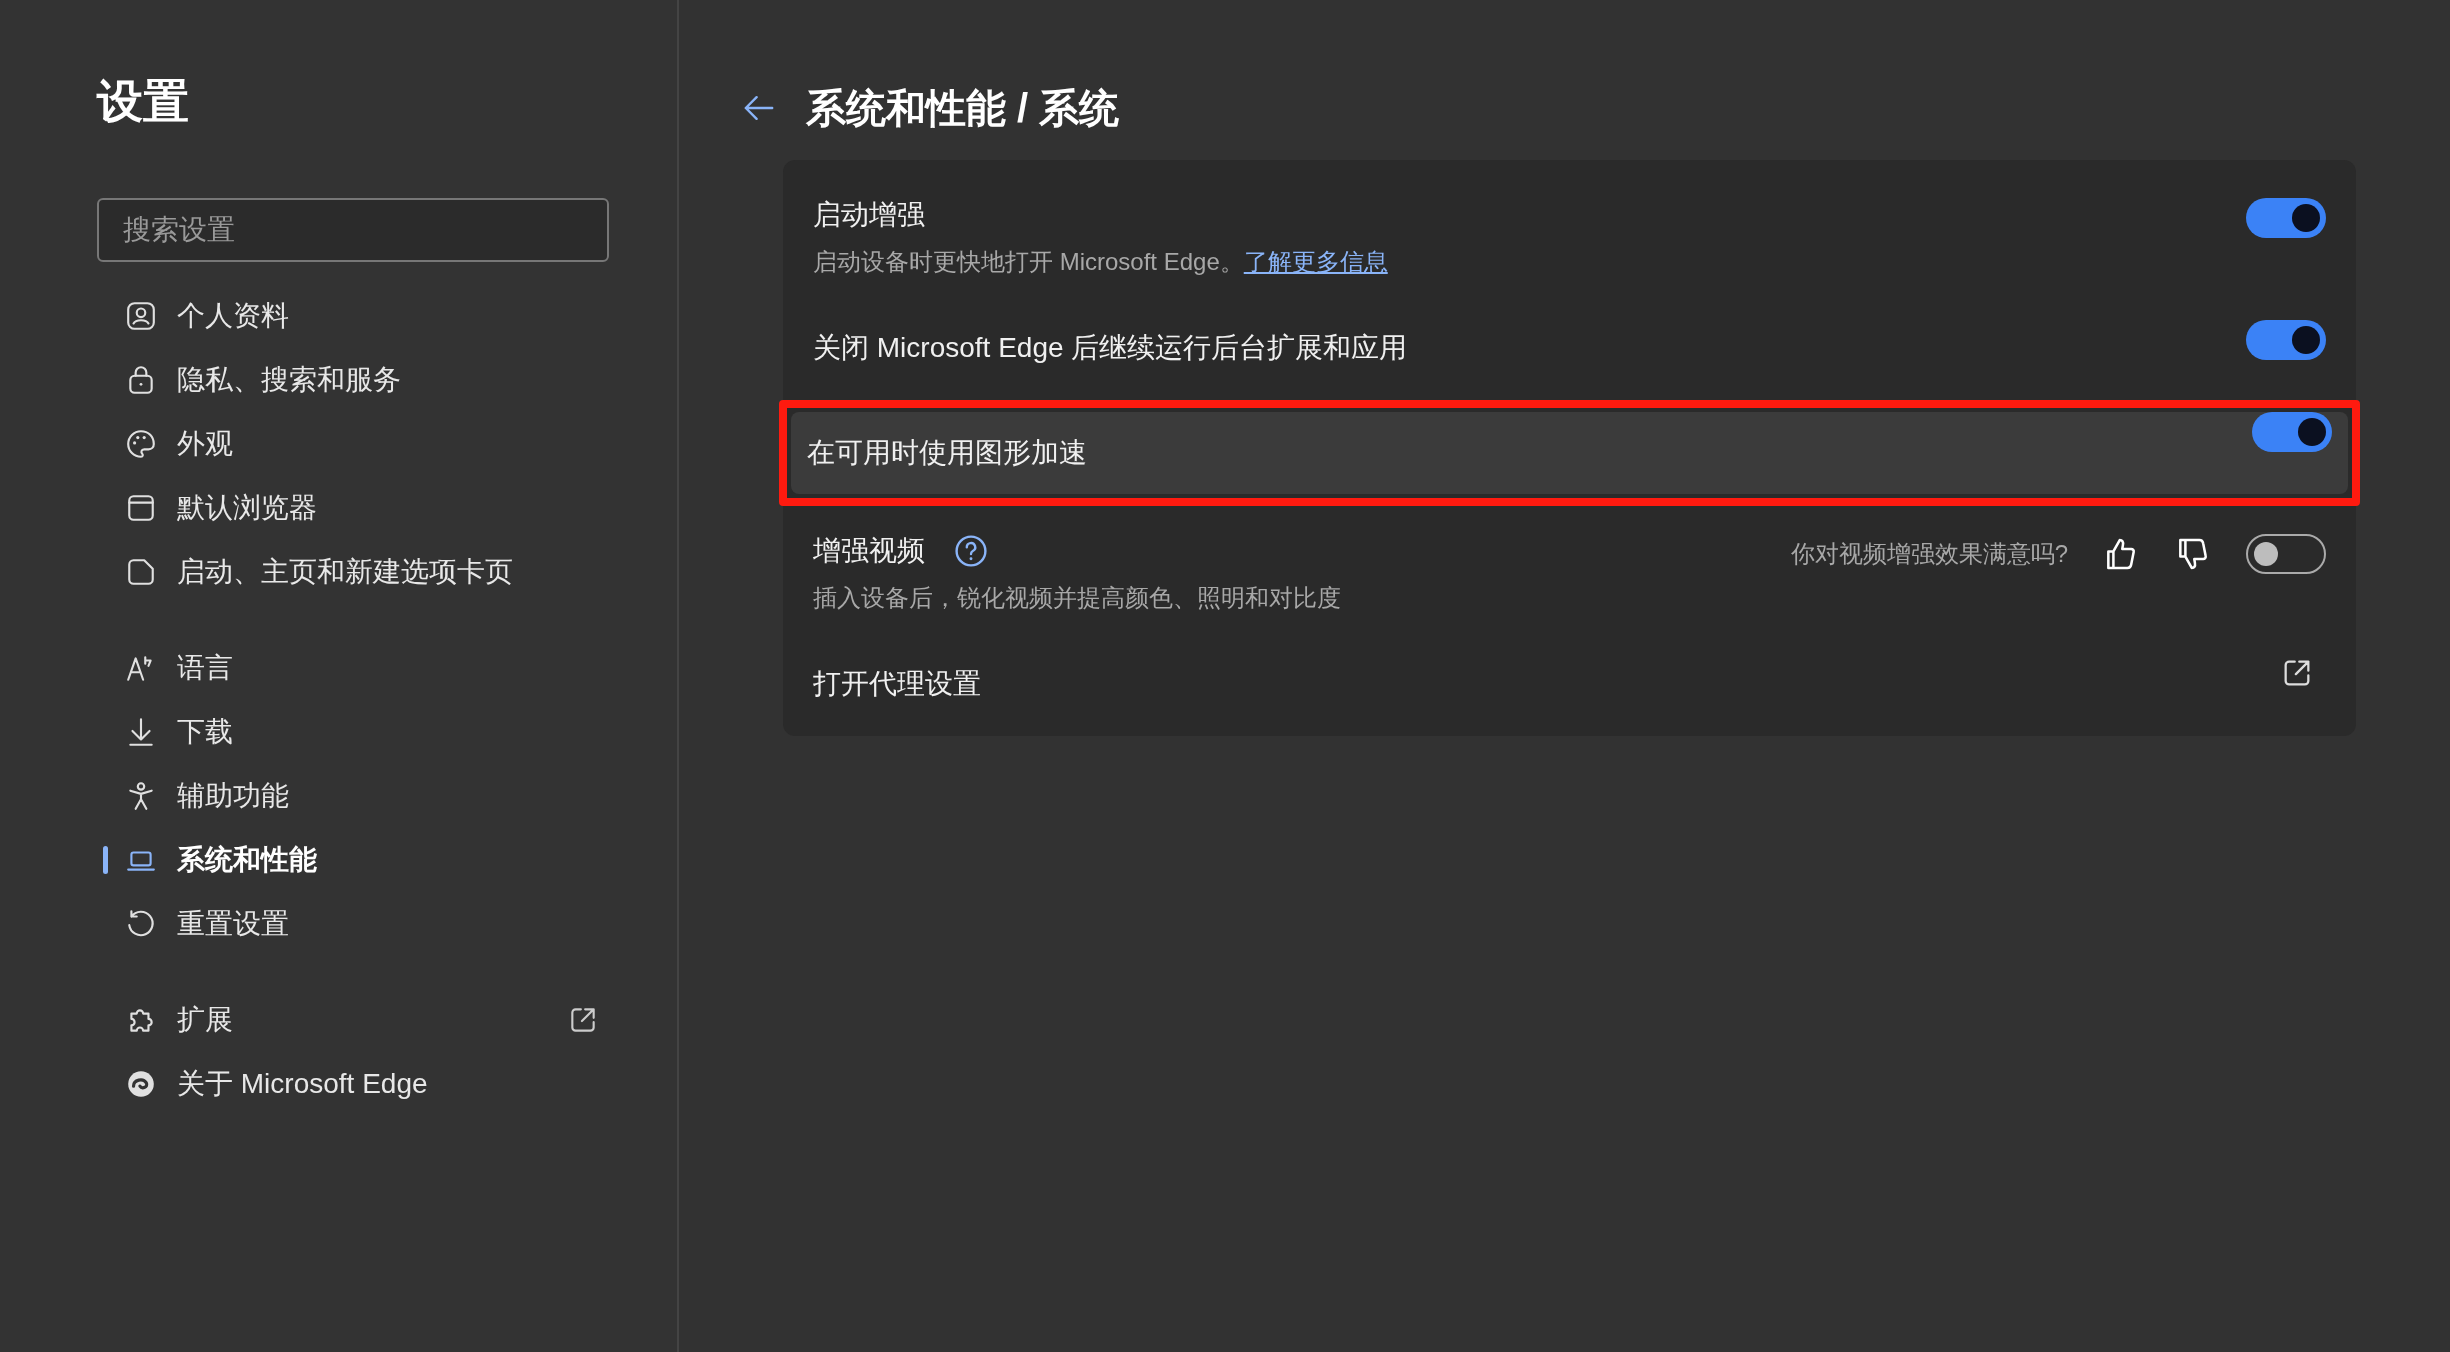 The width and height of the screenshot is (2450, 1352). Describe the element at coordinates (1929, 554) in the screenshot. I see `feedback-question: 你对视频增强效果满意吗?` at that location.